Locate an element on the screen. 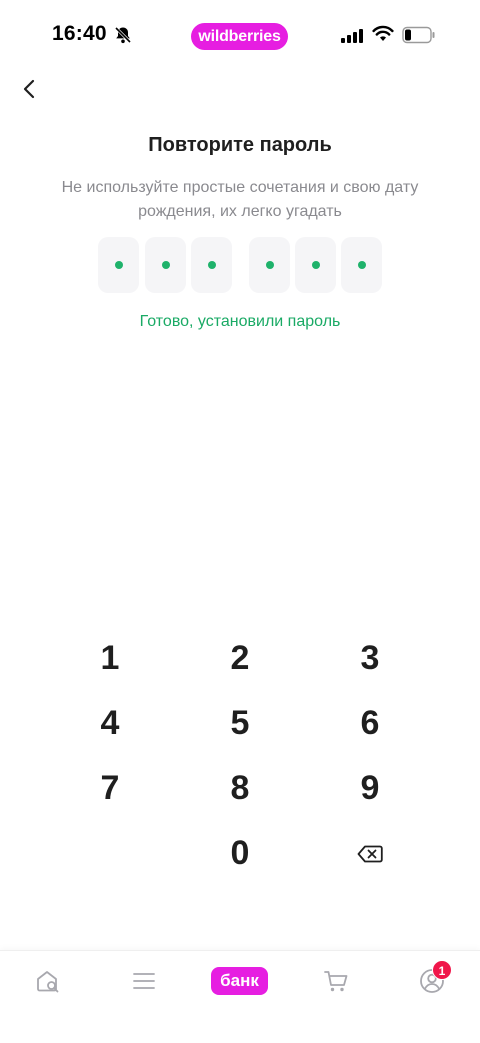 The height and width of the screenshot is (1043, 480). key-2: 2 is located at coordinates (240, 658).